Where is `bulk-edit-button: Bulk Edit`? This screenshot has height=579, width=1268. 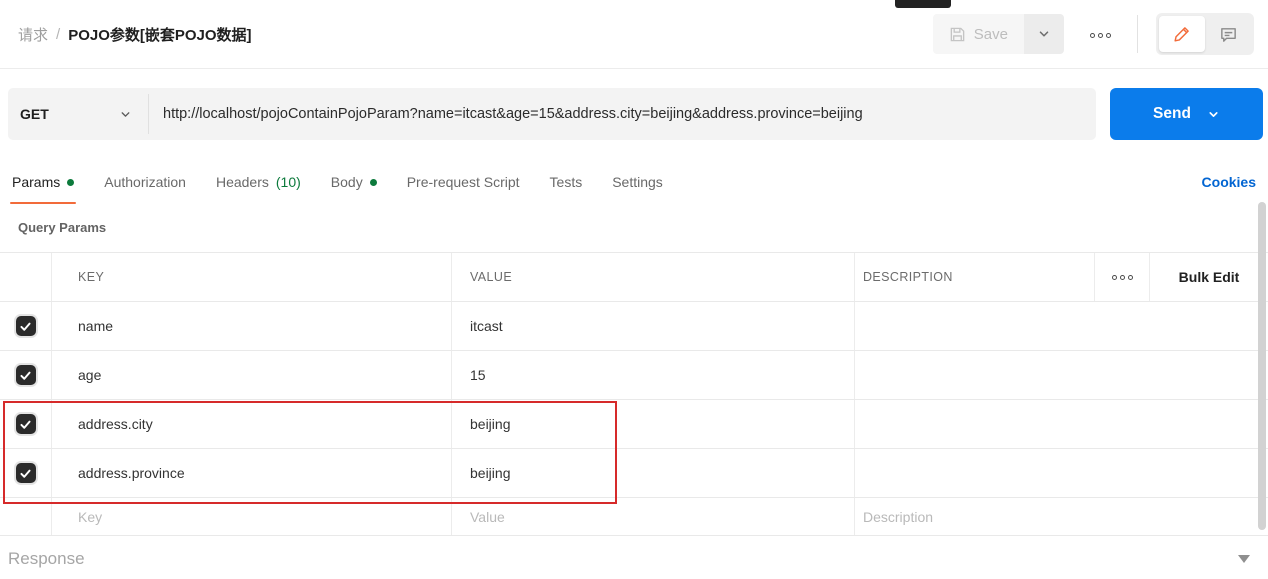 bulk-edit-button: Bulk Edit is located at coordinates (1209, 277).